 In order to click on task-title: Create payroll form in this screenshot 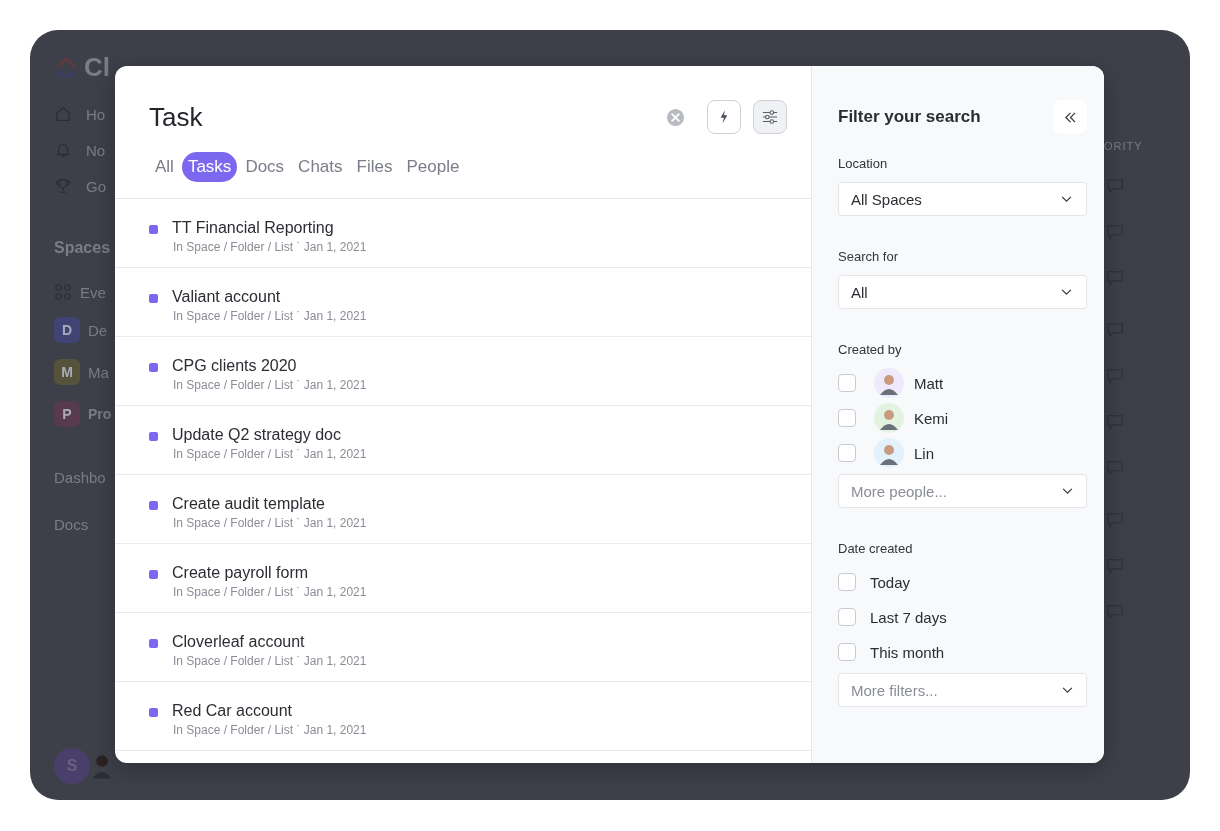, I will do `click(269, 573)`.